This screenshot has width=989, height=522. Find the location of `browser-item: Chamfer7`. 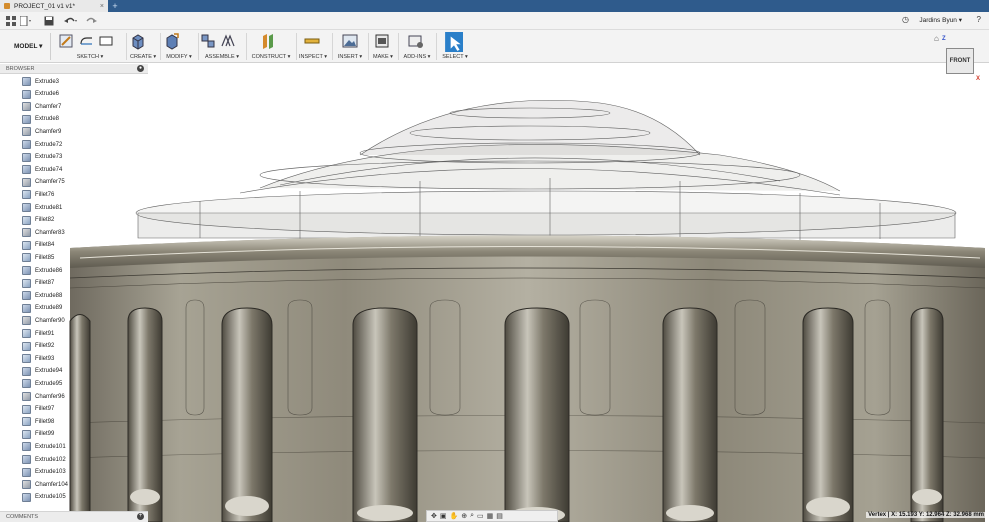

browser-item: Chamfer7 is located at coordinates (42, 106).